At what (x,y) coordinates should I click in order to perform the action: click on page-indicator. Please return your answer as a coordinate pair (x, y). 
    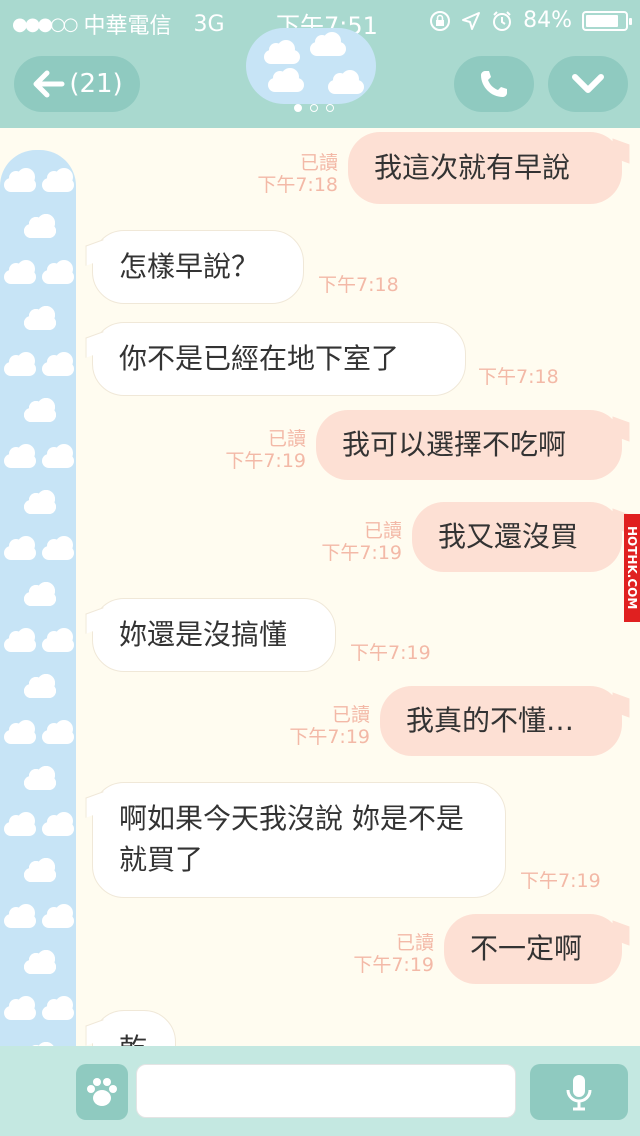
    Looking at the image, I should click on (314, 108).